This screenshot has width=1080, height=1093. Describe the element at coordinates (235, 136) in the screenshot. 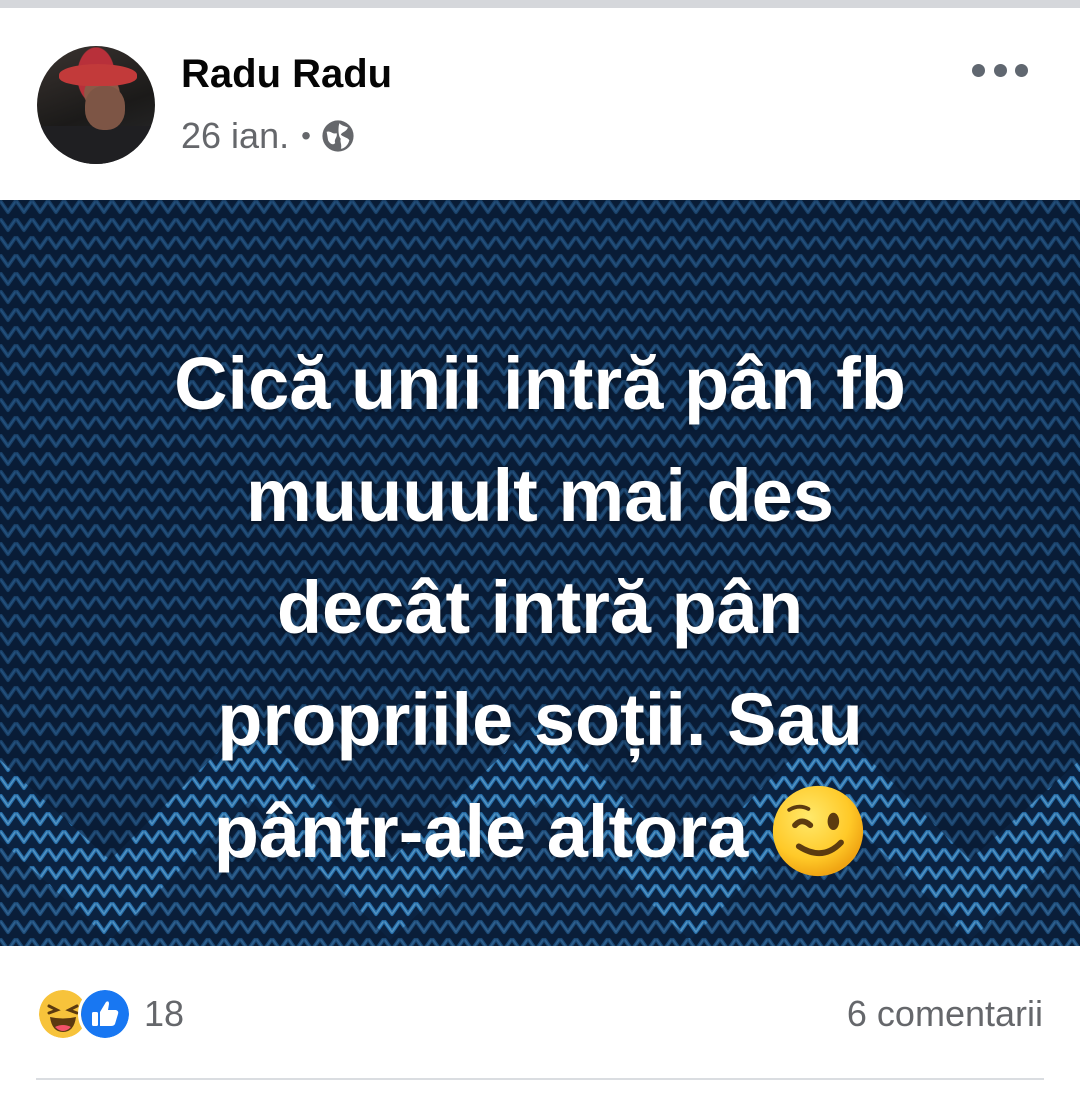

I see `post-date: 26 ian.` at that location.